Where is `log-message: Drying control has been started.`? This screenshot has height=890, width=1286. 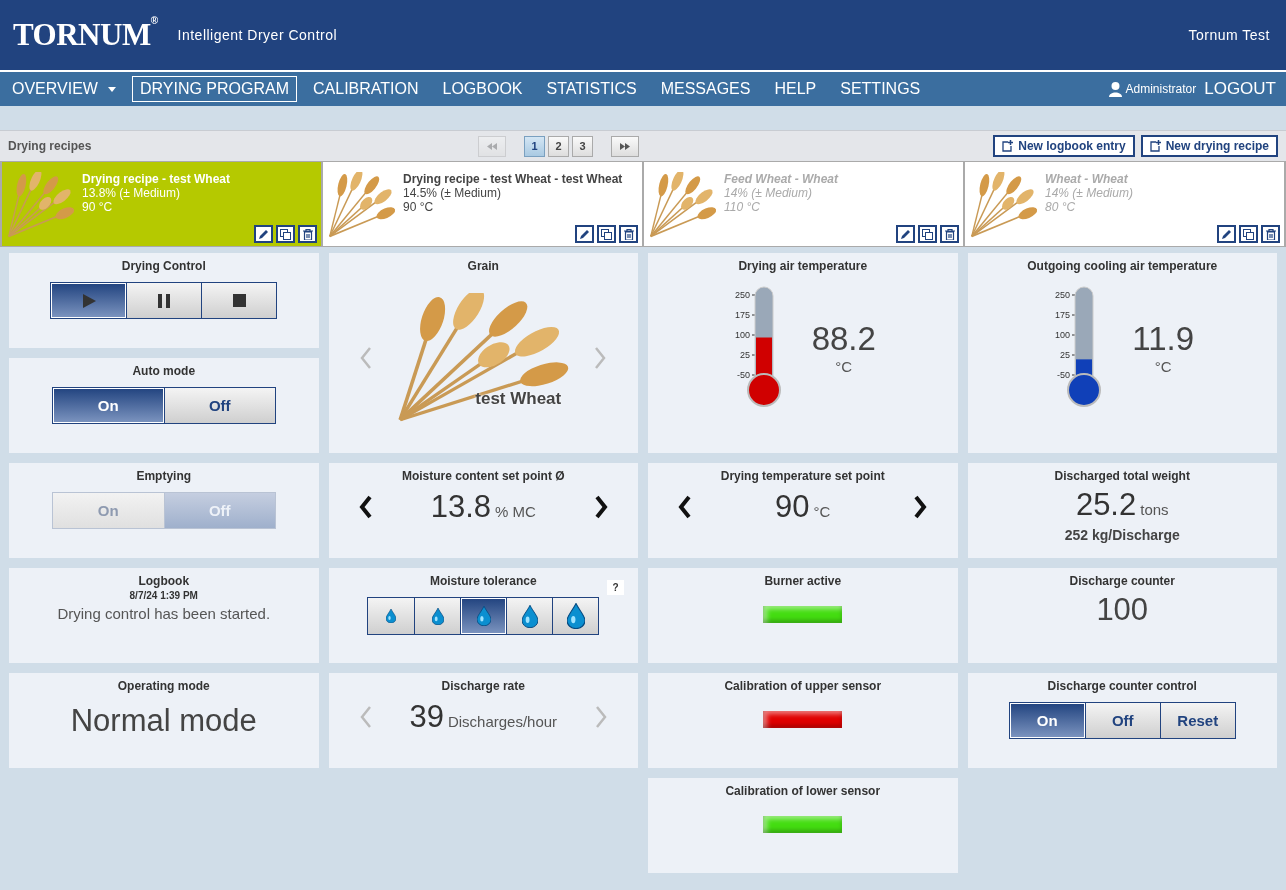
log-message: Drying control has been started. is located at coordinates (164, 613).